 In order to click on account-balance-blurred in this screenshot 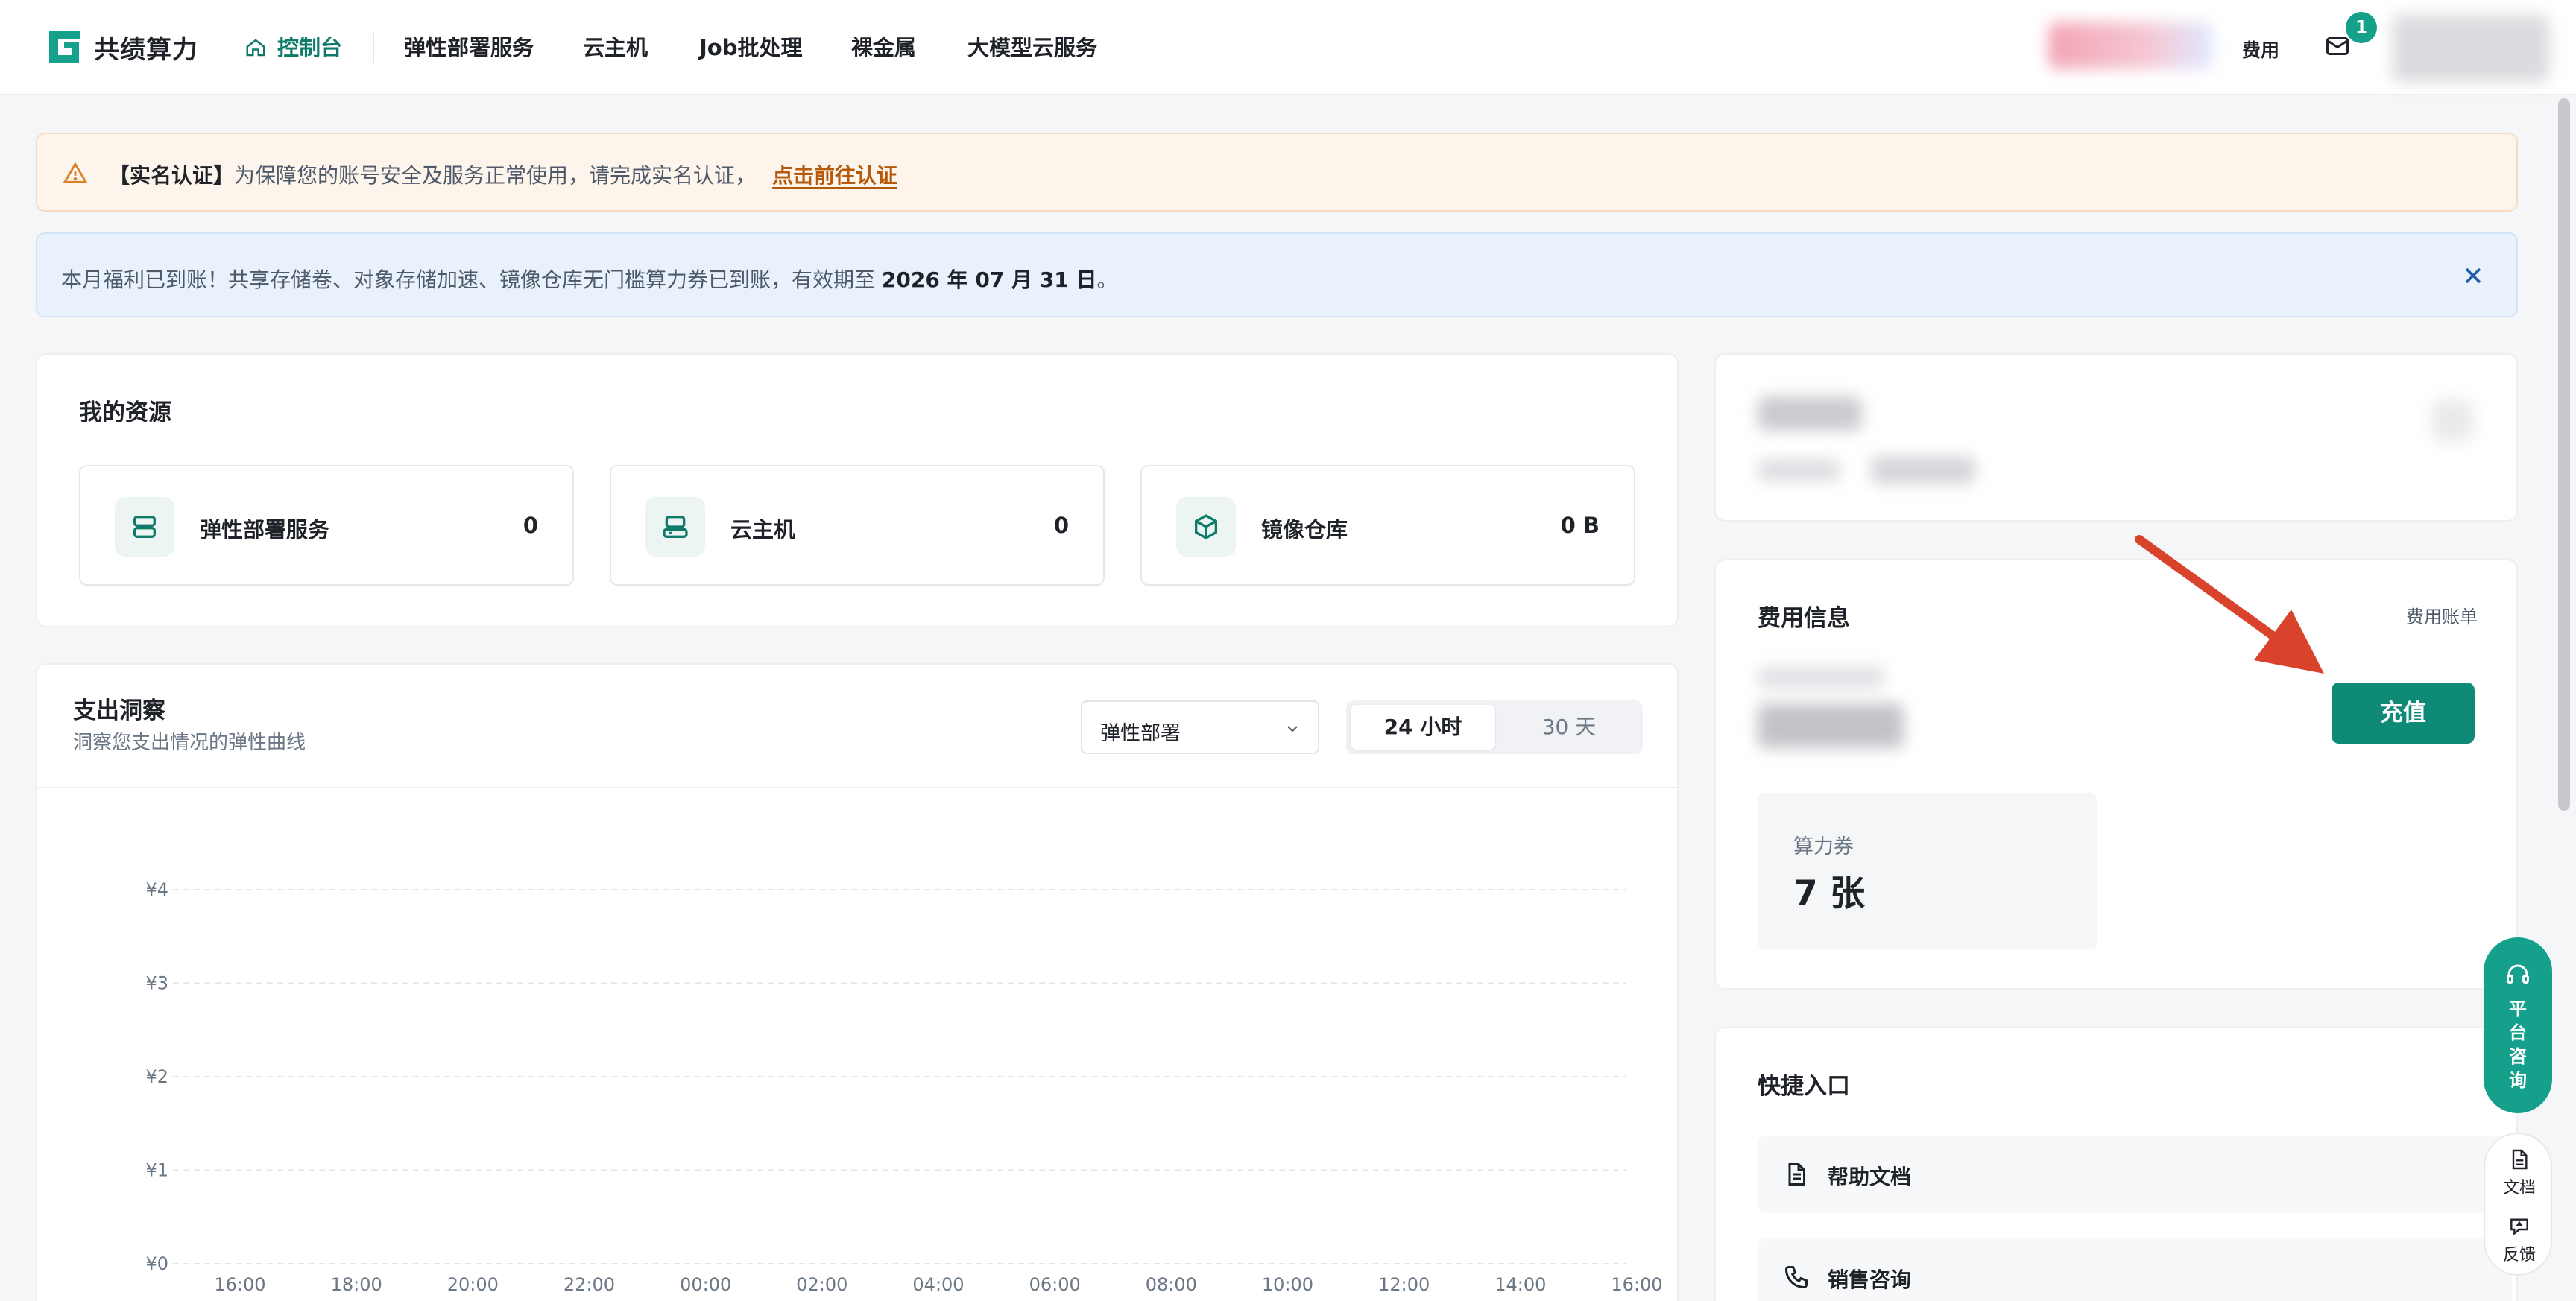, I will do `click(2130, 45)`.